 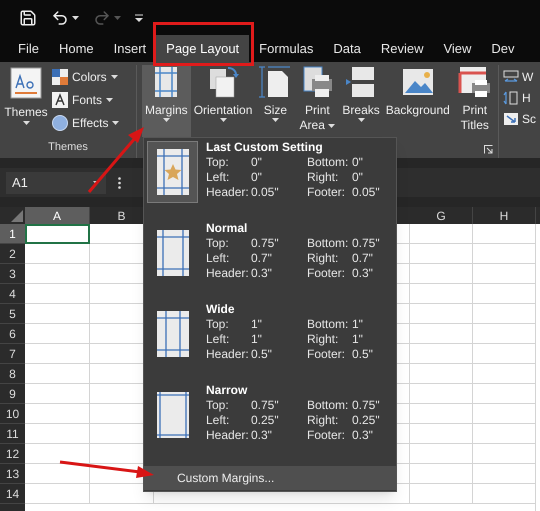 I want to click on row-header: 3, so click(x=12, y=274).